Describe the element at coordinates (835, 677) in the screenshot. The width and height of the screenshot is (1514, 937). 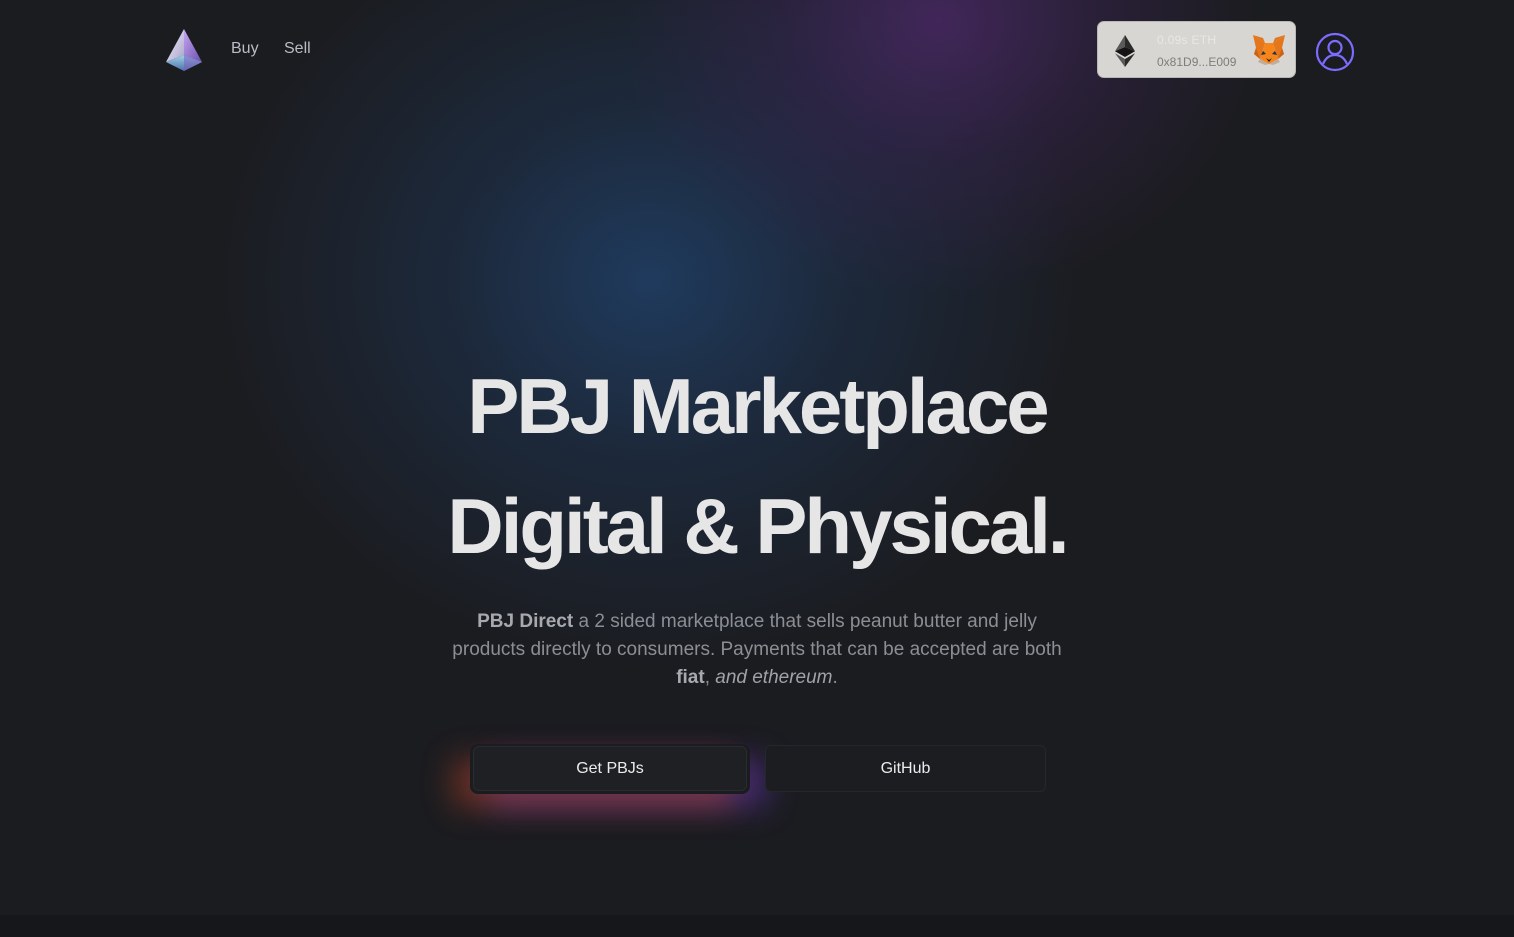
I see `hero-desc-end: .` at that location.